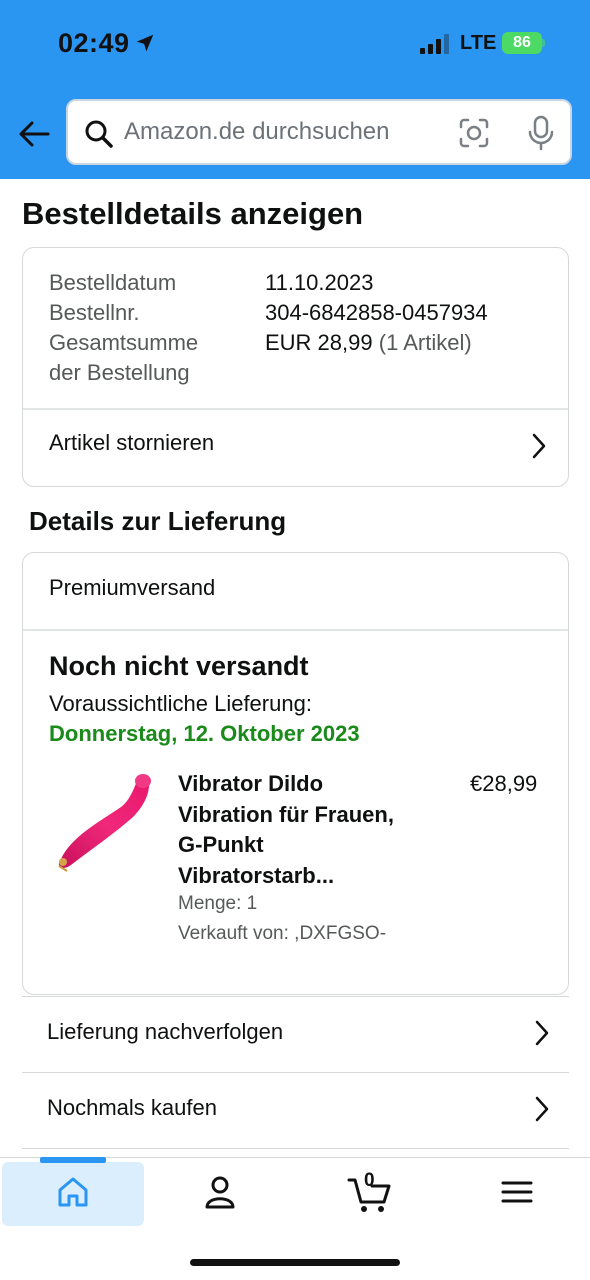 The width and height of the screenshot is (590, 1280). Describe the element at coordinates (504, 783) in the screenshot. I see `product-price: €28,99` at that location.